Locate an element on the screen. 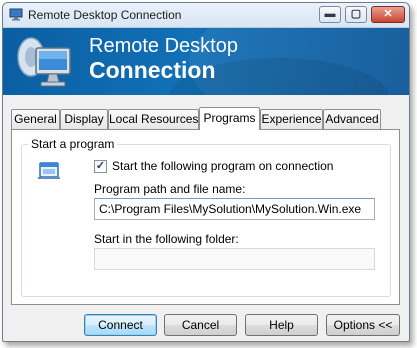 This screenshot has width=417, height=348. banner-title-line1: Remote Desktop is located at coordinates (163, 46).